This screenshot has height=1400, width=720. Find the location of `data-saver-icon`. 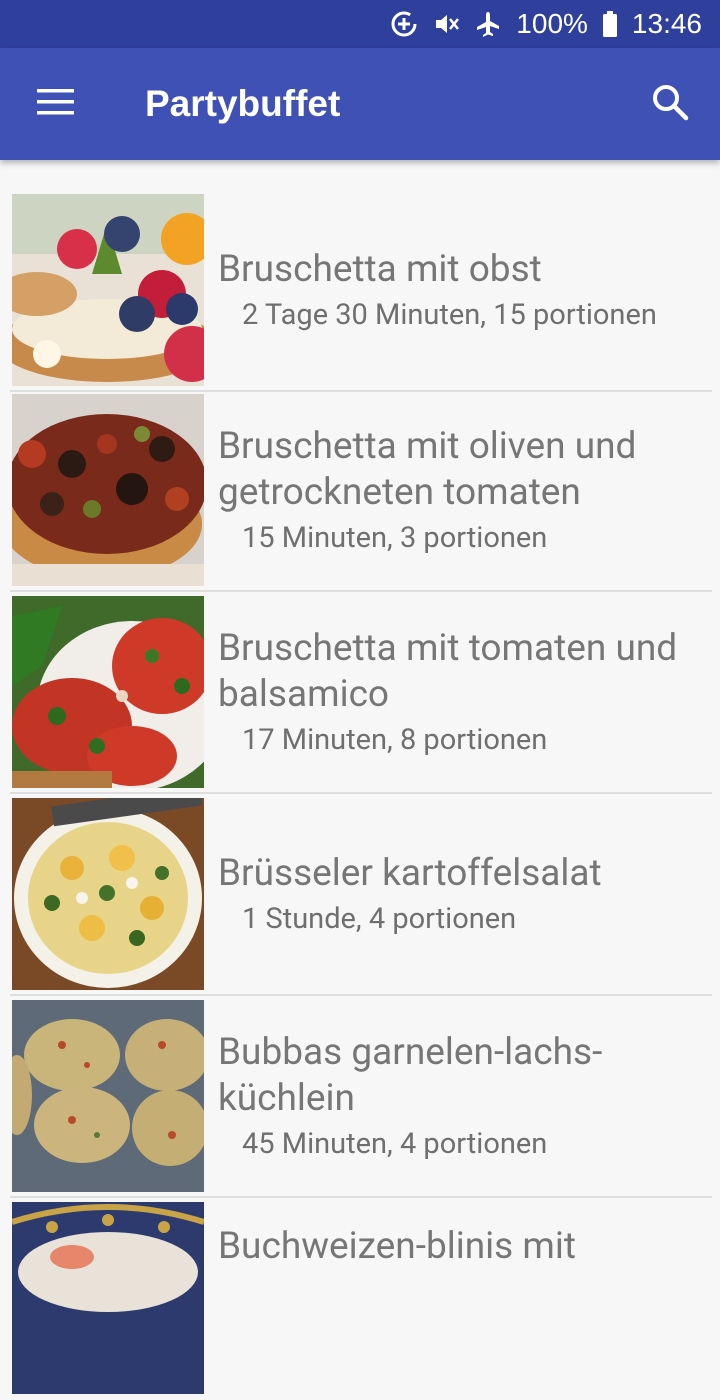

data-saver-icon is located at coordinates (404, 24).